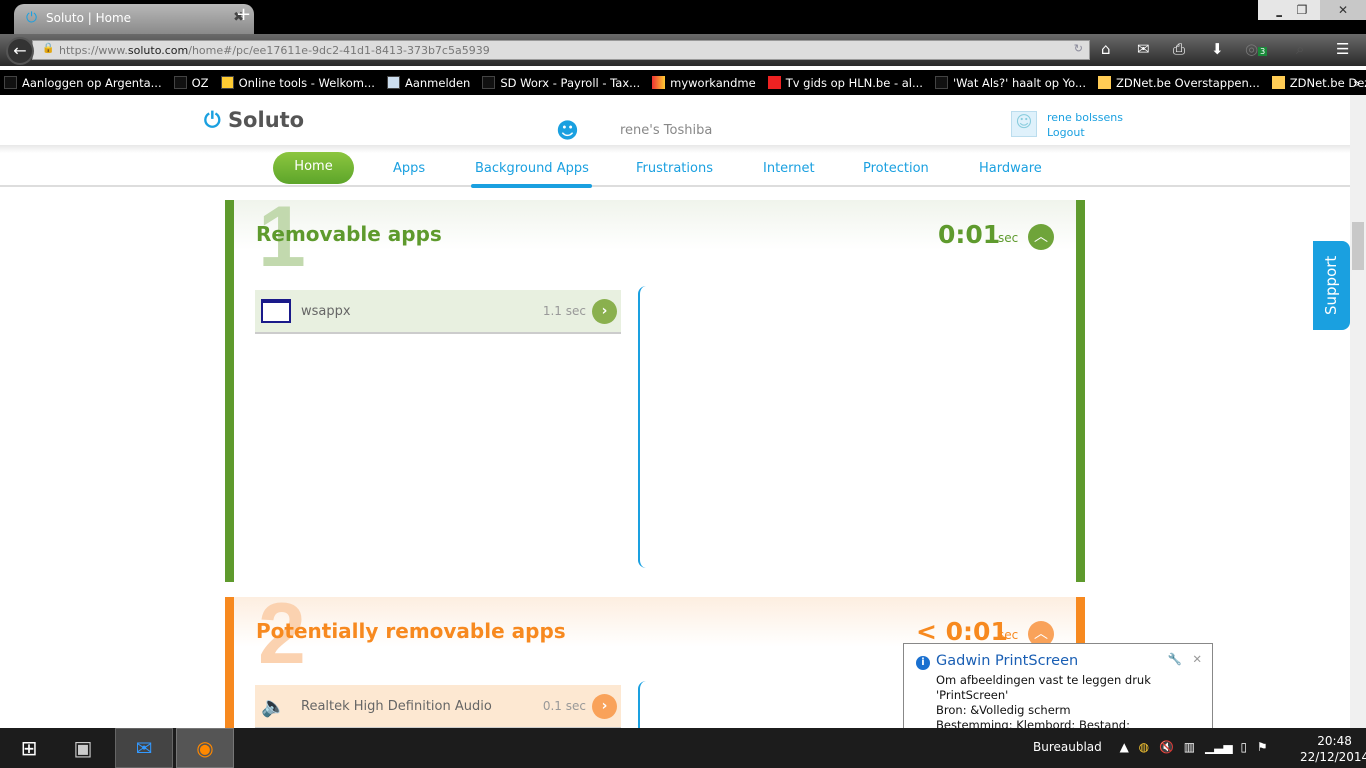 This screenshot has height=768, width=1366. Describe the element at coordinates (1333, 749) in the screenshot. I see `clock: 20:48 22/12/2014` at that location.